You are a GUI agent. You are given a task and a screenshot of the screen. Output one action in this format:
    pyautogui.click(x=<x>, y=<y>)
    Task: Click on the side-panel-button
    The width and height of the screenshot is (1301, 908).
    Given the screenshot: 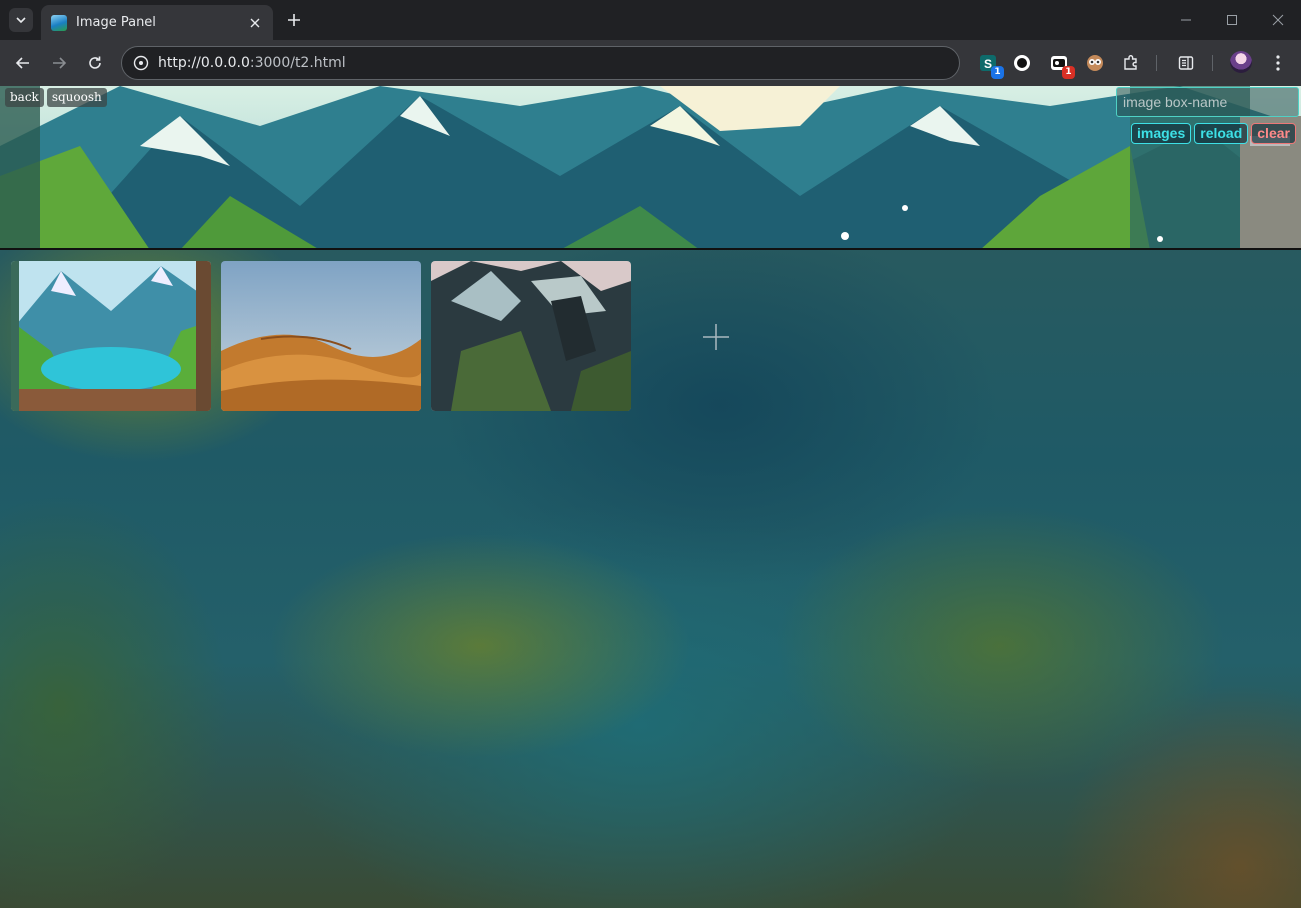 What is the action you would take?
    pyautogui.click(x=1186, y=63)
    